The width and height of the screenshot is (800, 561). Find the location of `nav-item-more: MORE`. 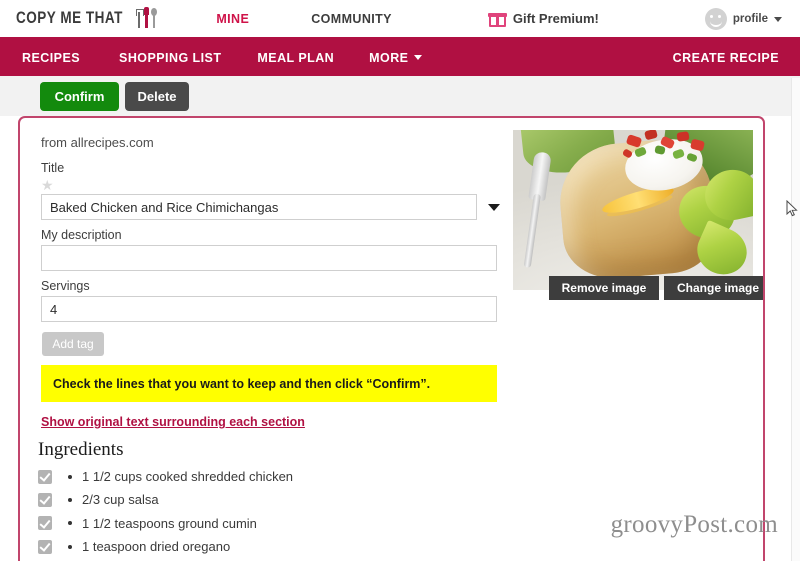

nav-item-more: MORE is located at coordinates (396, 57).